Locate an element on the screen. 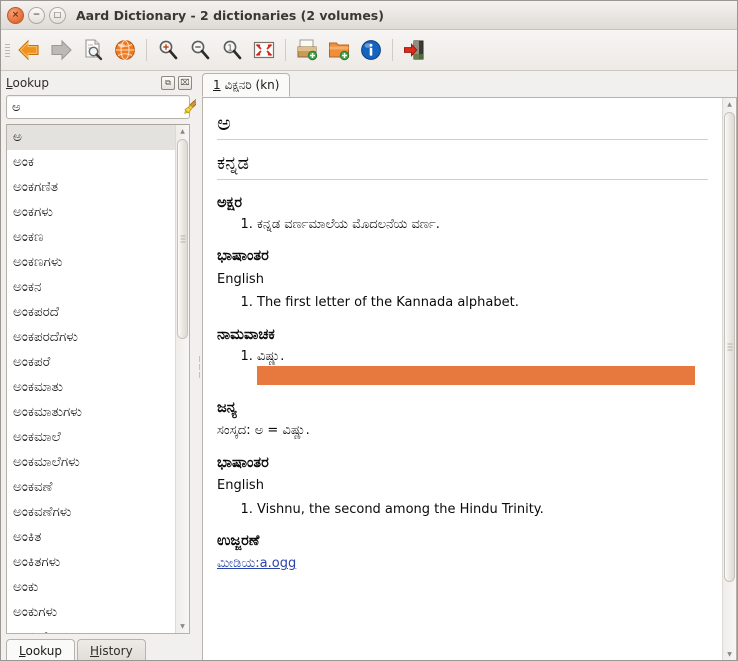 The width and height of the screenshot is (738, 661). close-icon: × is located at coordinates (15, 14).